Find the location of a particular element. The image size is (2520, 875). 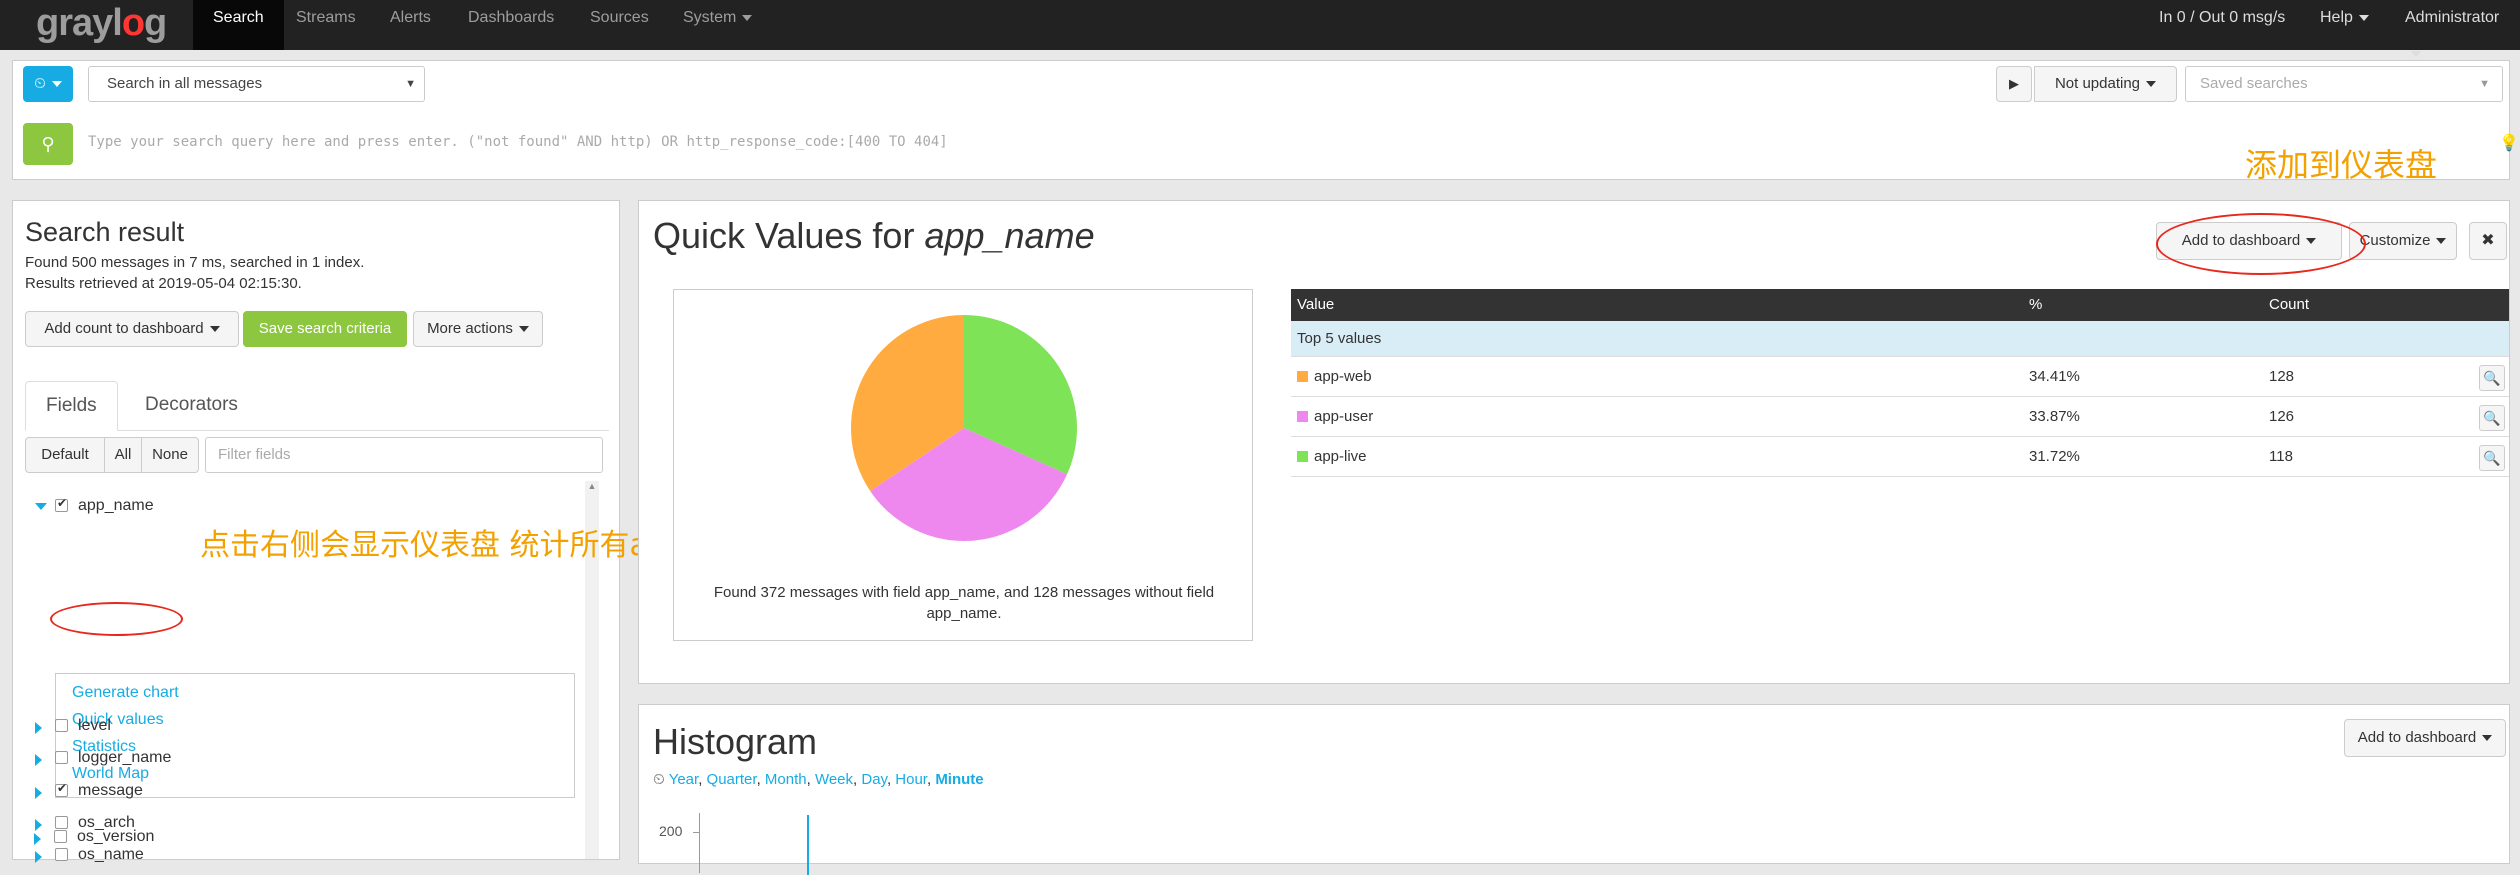

field-level: level is located at coordinates (73, 726).